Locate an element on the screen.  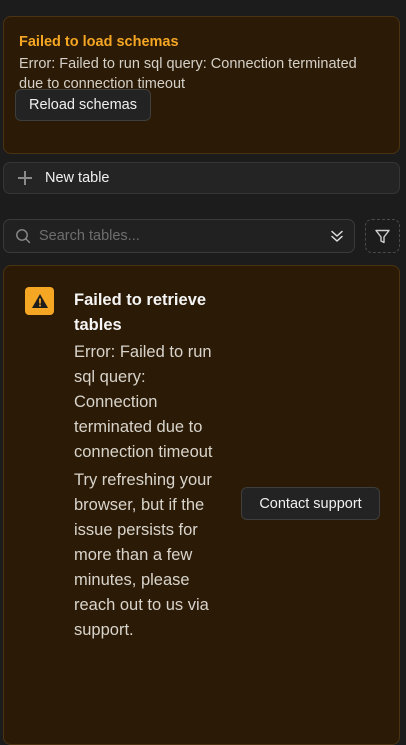
search-tables-input is located at coordinates (184, 236).